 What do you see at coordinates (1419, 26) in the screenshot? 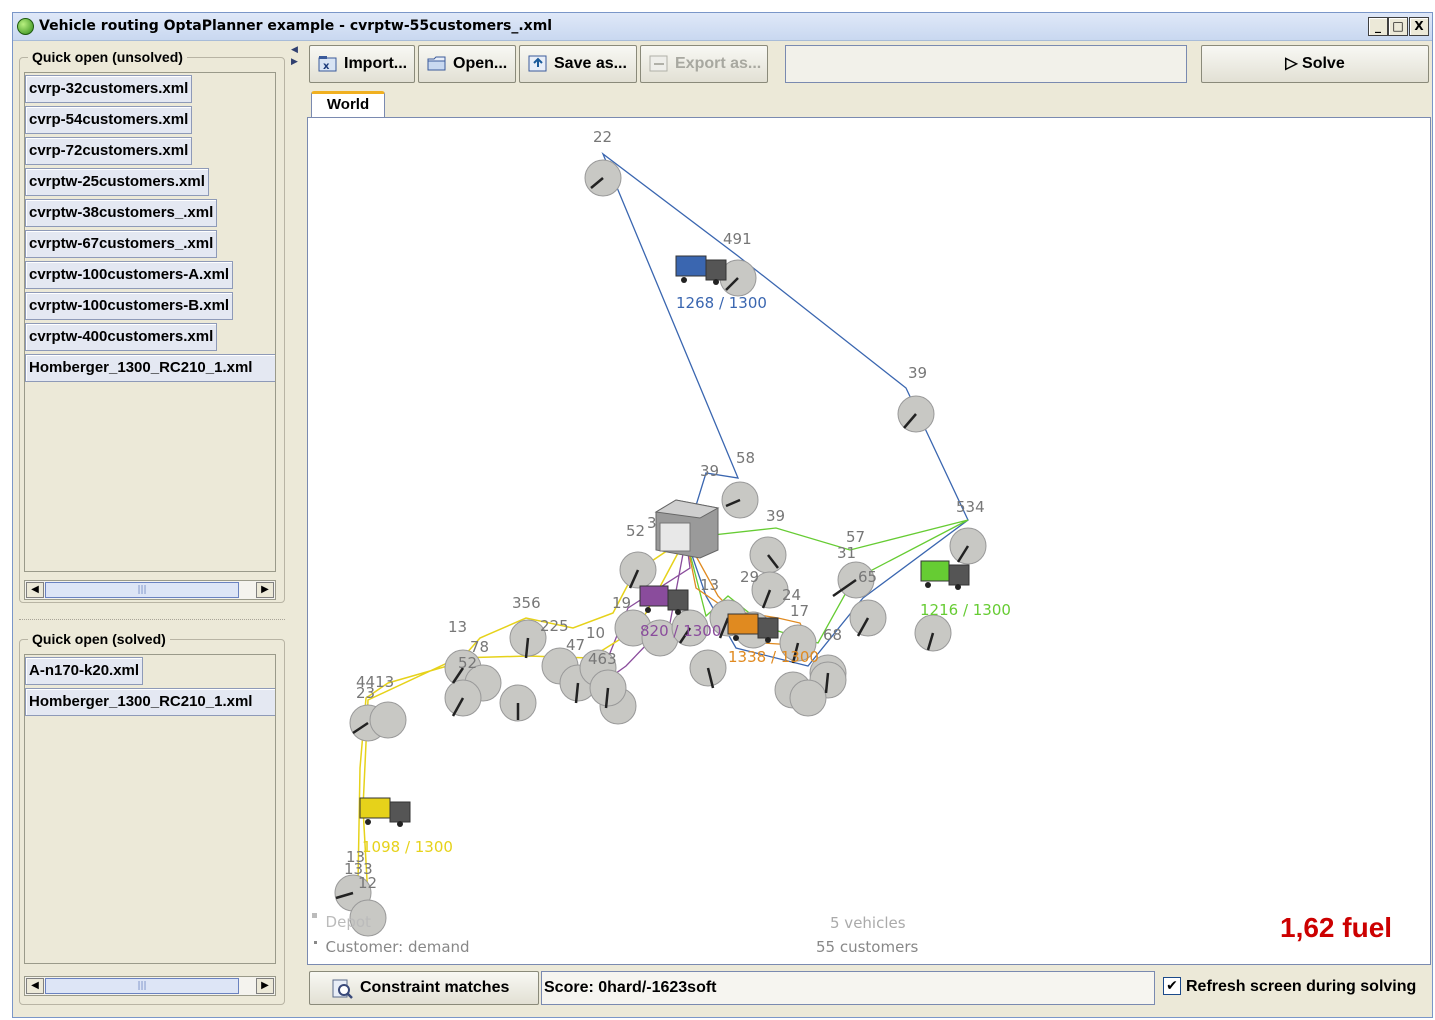
I see `close-button: X` at bounding box center [1419, 26].